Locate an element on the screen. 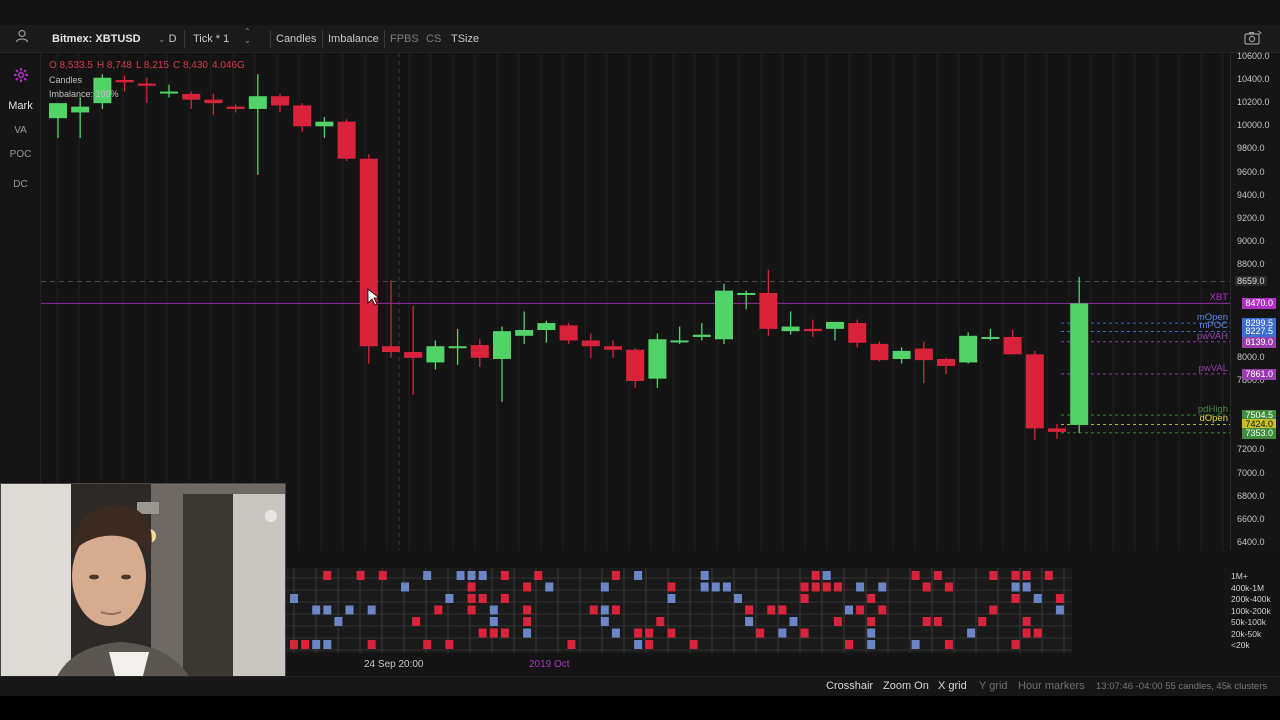 This screenshot has width=1280, height=720. candle-up is located at coordinates (435, 355).